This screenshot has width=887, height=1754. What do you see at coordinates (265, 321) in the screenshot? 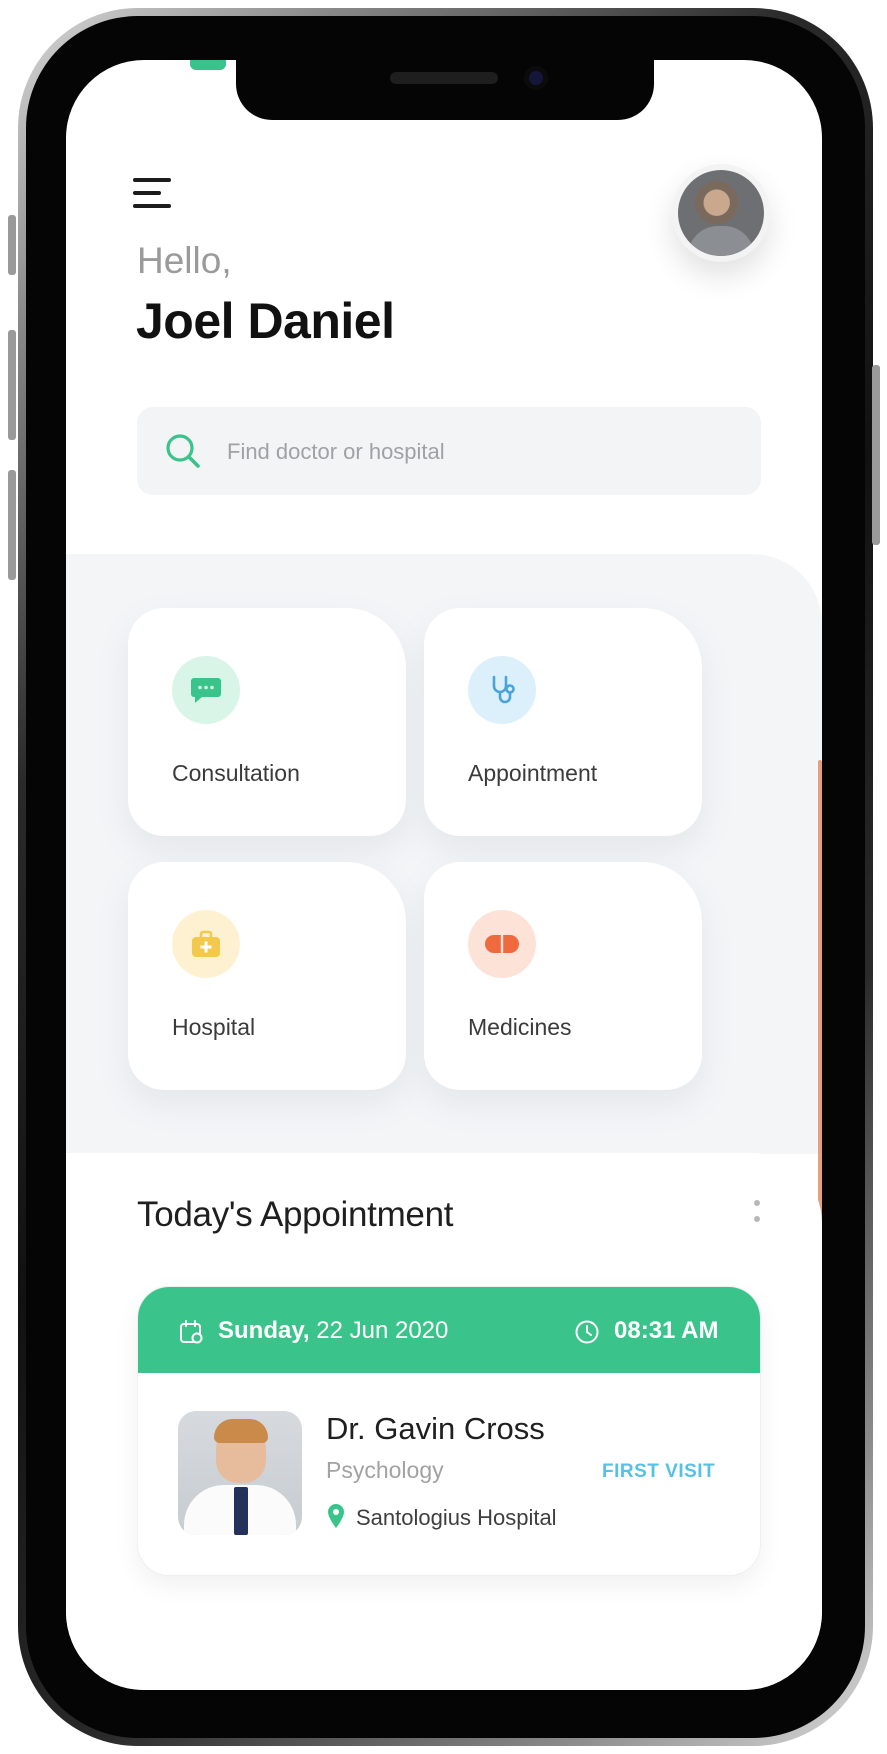
I see `user-name: Joel Daniel` at bounding box center [265, 321].